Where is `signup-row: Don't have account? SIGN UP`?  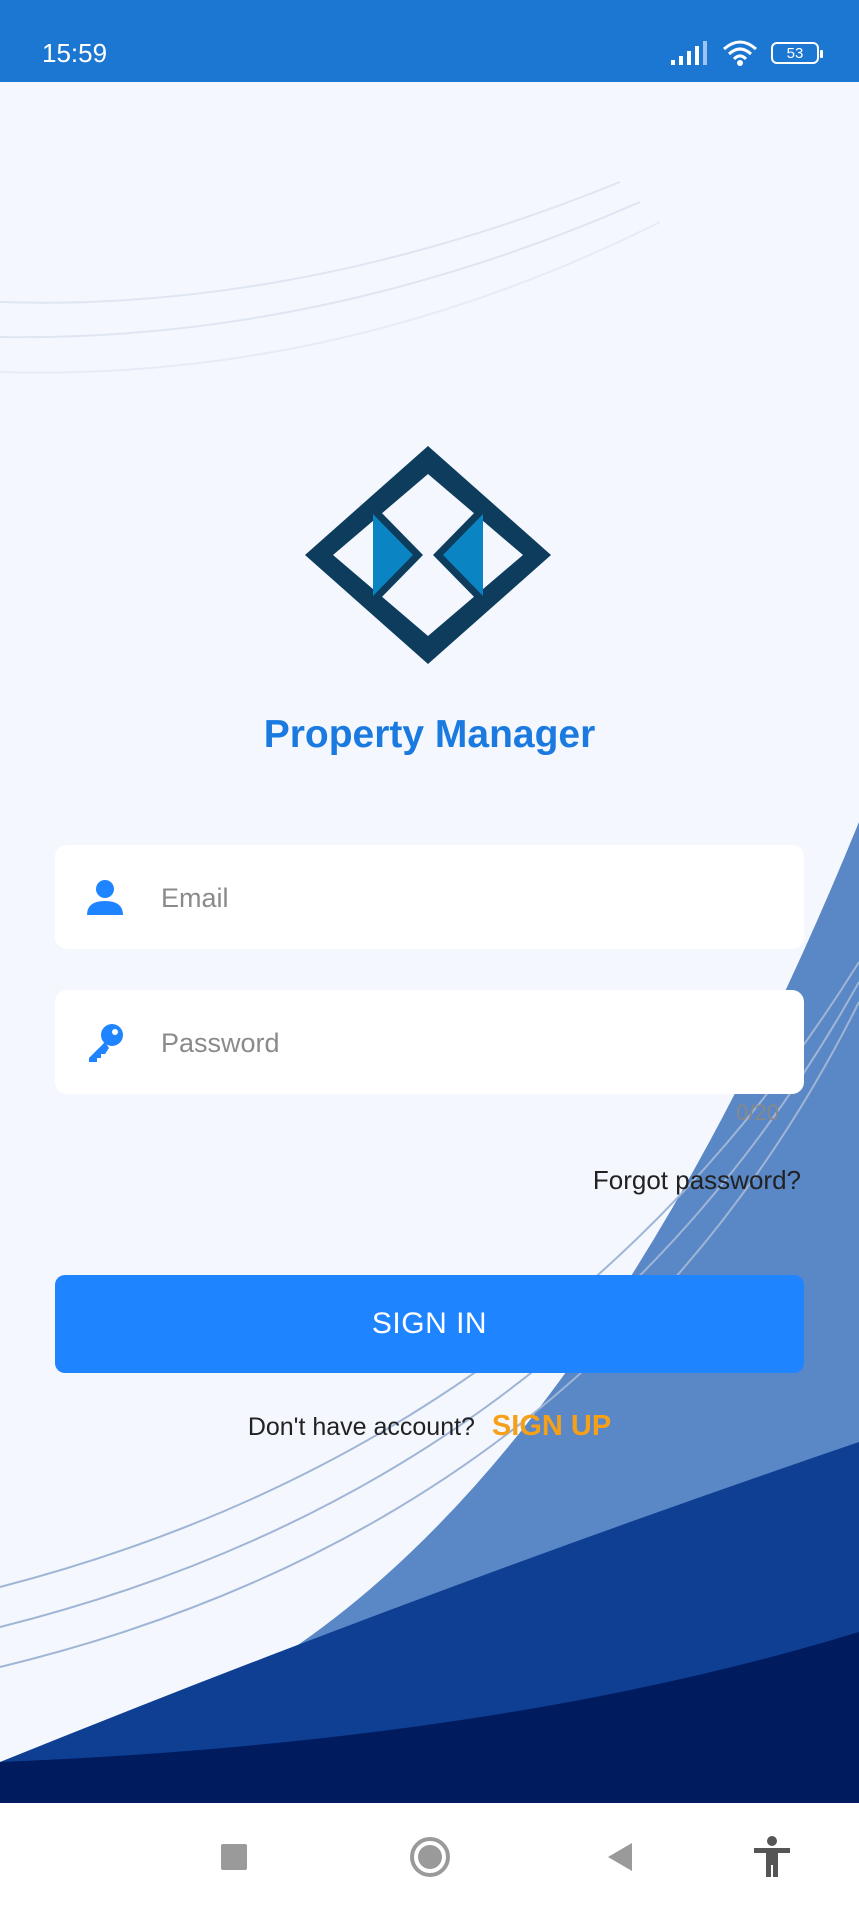 signup-row: Don't have account? SIGN UP is located at coordinates (429, 1426).